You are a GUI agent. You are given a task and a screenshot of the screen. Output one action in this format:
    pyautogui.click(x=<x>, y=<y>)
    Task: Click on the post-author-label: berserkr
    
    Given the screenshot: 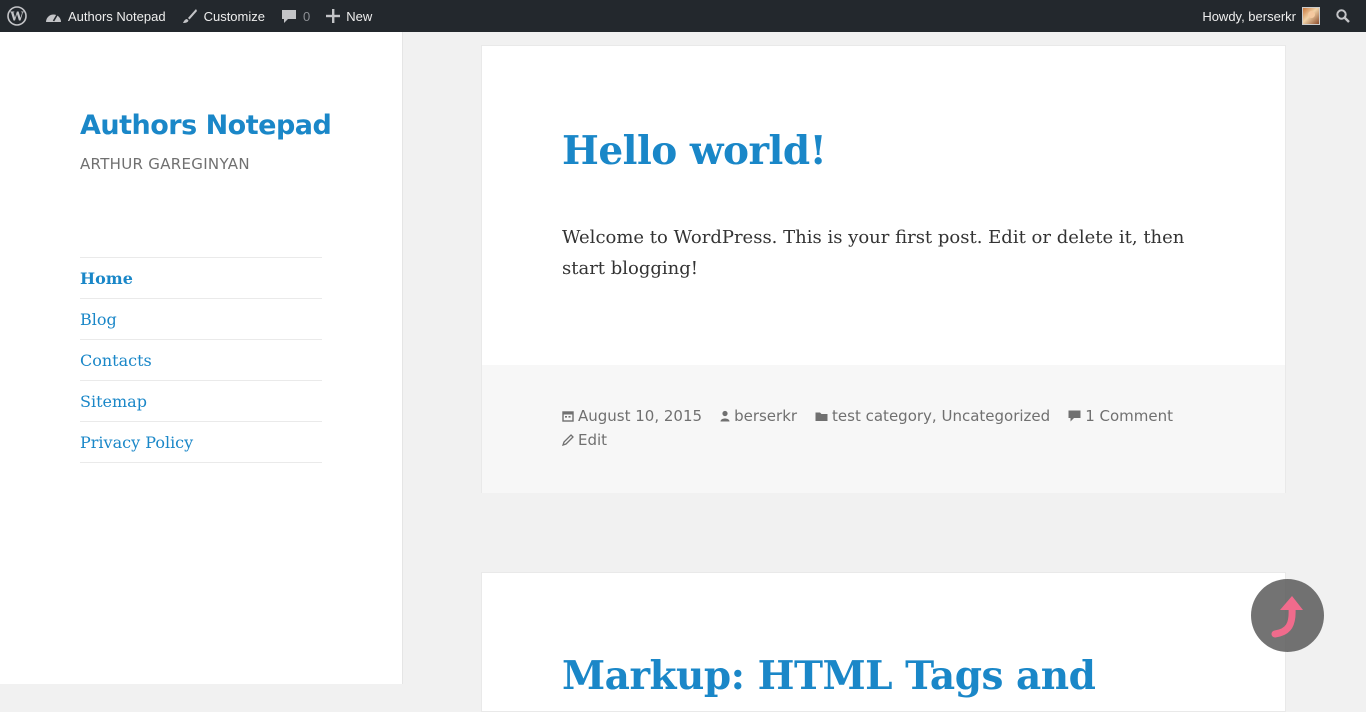 What is the action you would take?
    pyautogui.click(x=766, y=416)
    